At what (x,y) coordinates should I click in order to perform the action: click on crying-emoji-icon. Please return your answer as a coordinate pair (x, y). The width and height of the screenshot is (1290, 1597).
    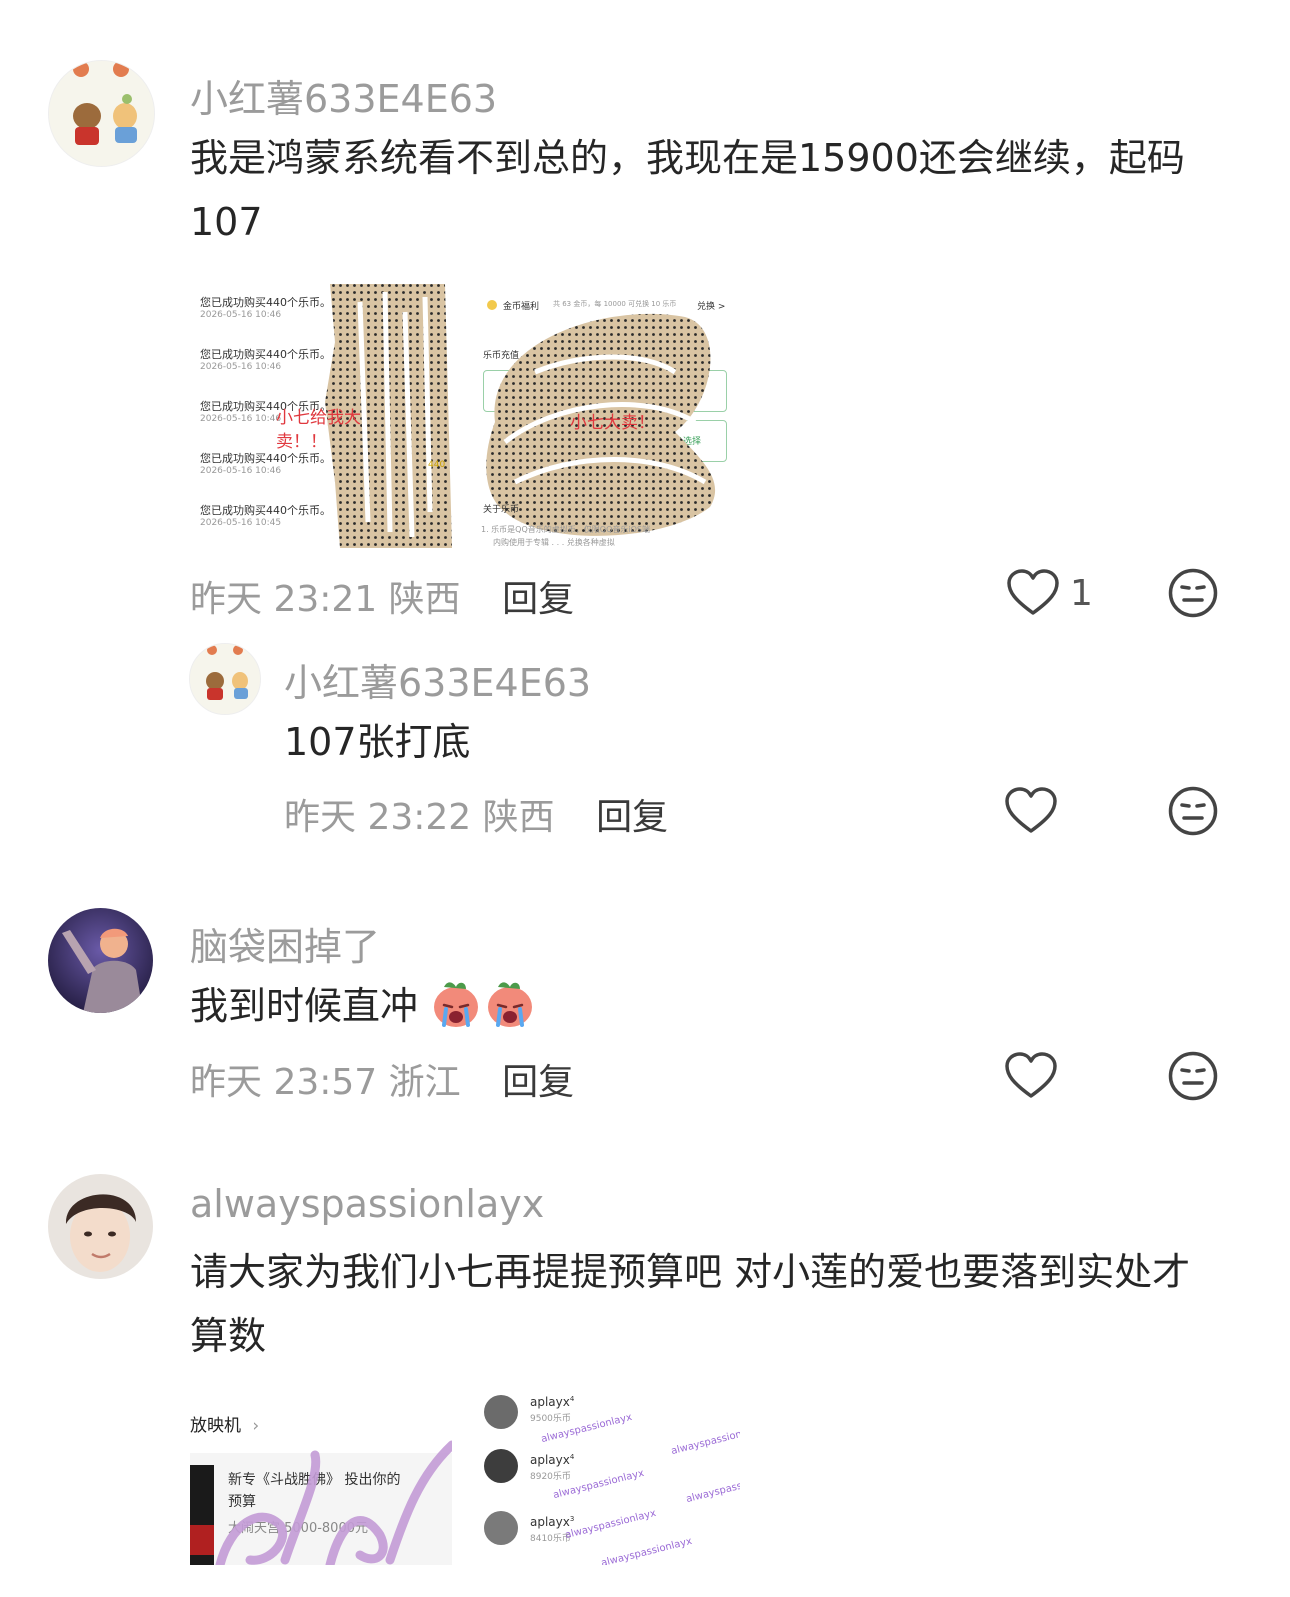
    Looking at the image, I should click on (483, 1004).